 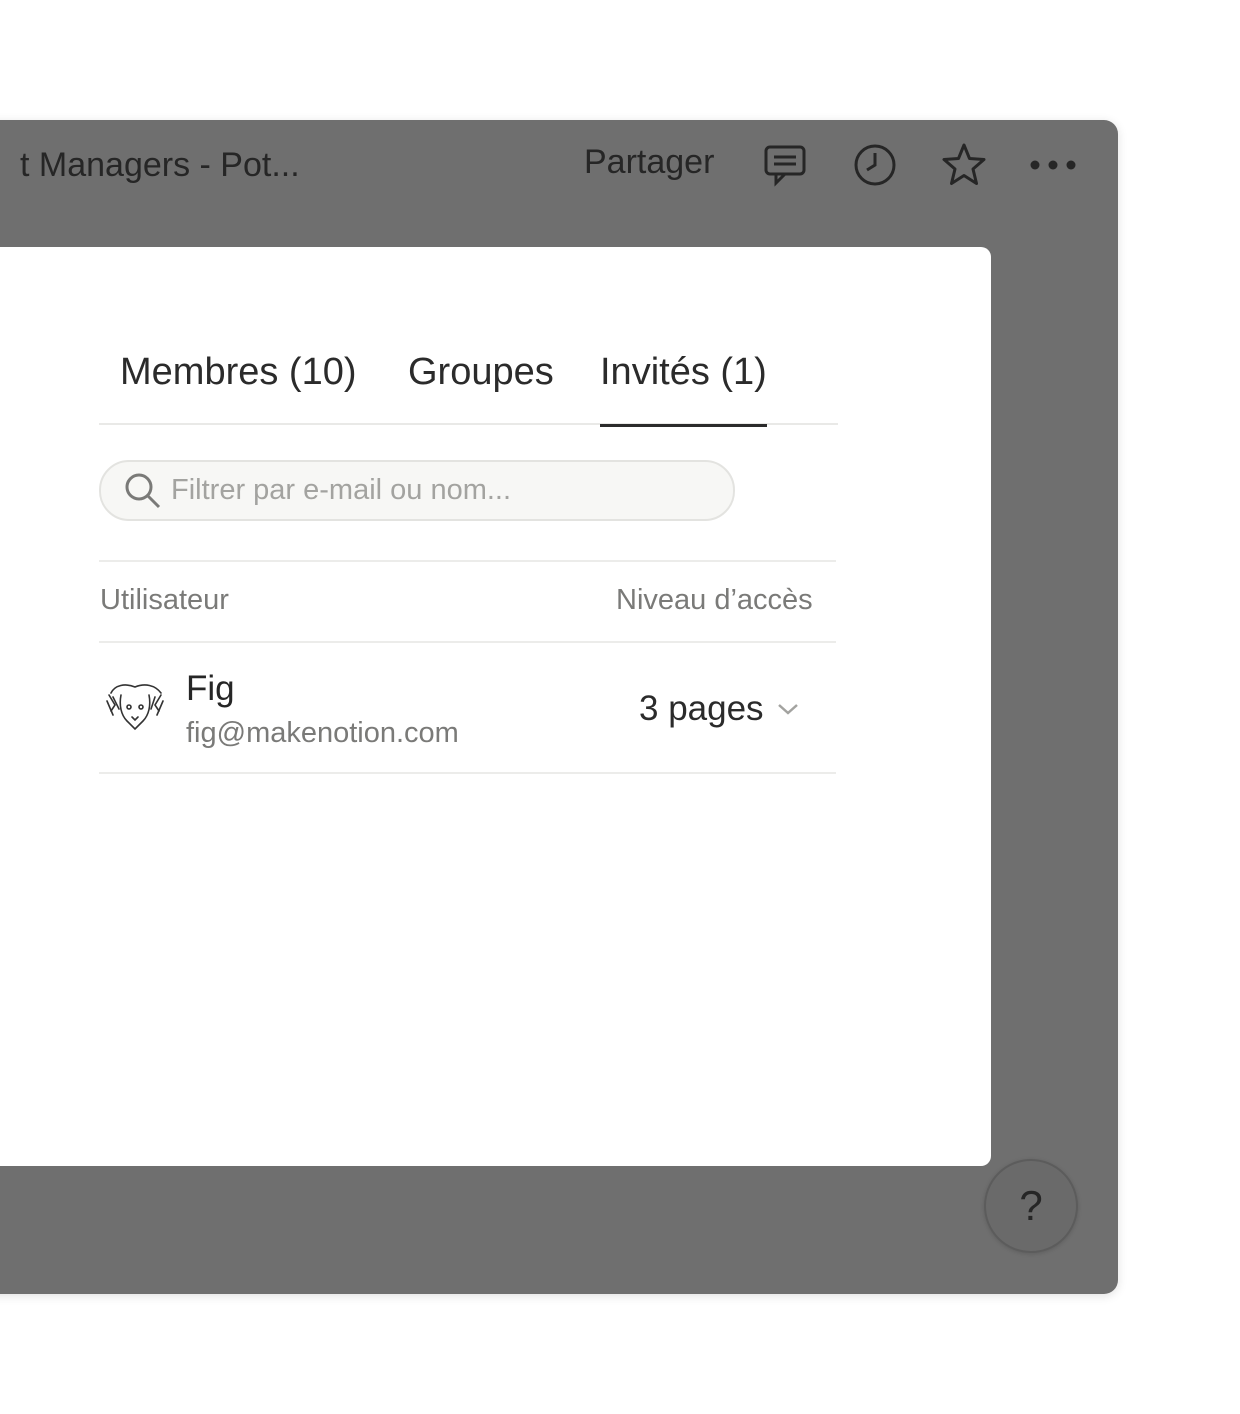 What do you see at coordinates (238, 388) in the screenshot?
I see `tab-members: Membres (10)` at bounding box center [238, 388].